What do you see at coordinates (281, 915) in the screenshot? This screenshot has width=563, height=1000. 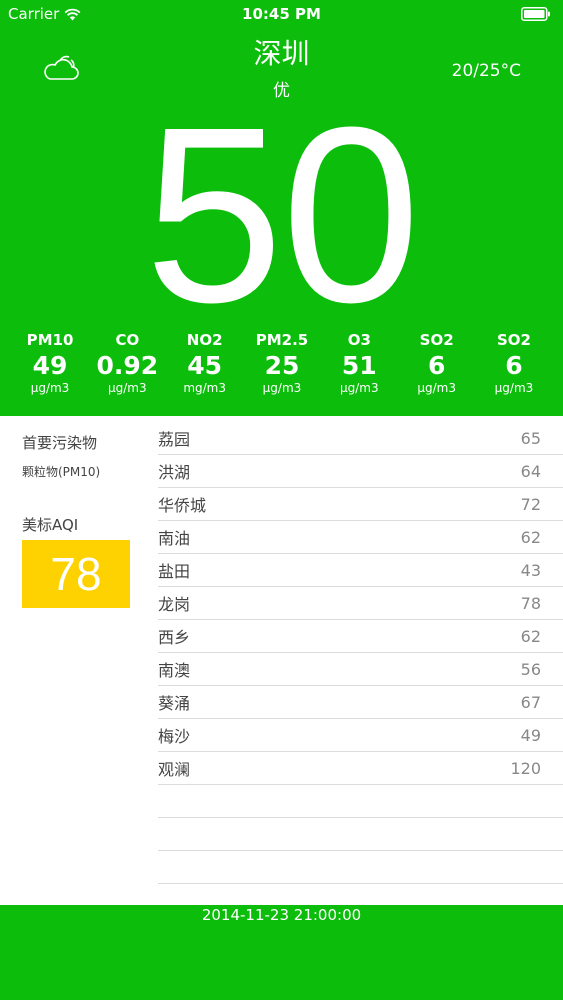 I see `update-timestamp: 2014-11-23 21:00:00` at bounding box center [281, 915].